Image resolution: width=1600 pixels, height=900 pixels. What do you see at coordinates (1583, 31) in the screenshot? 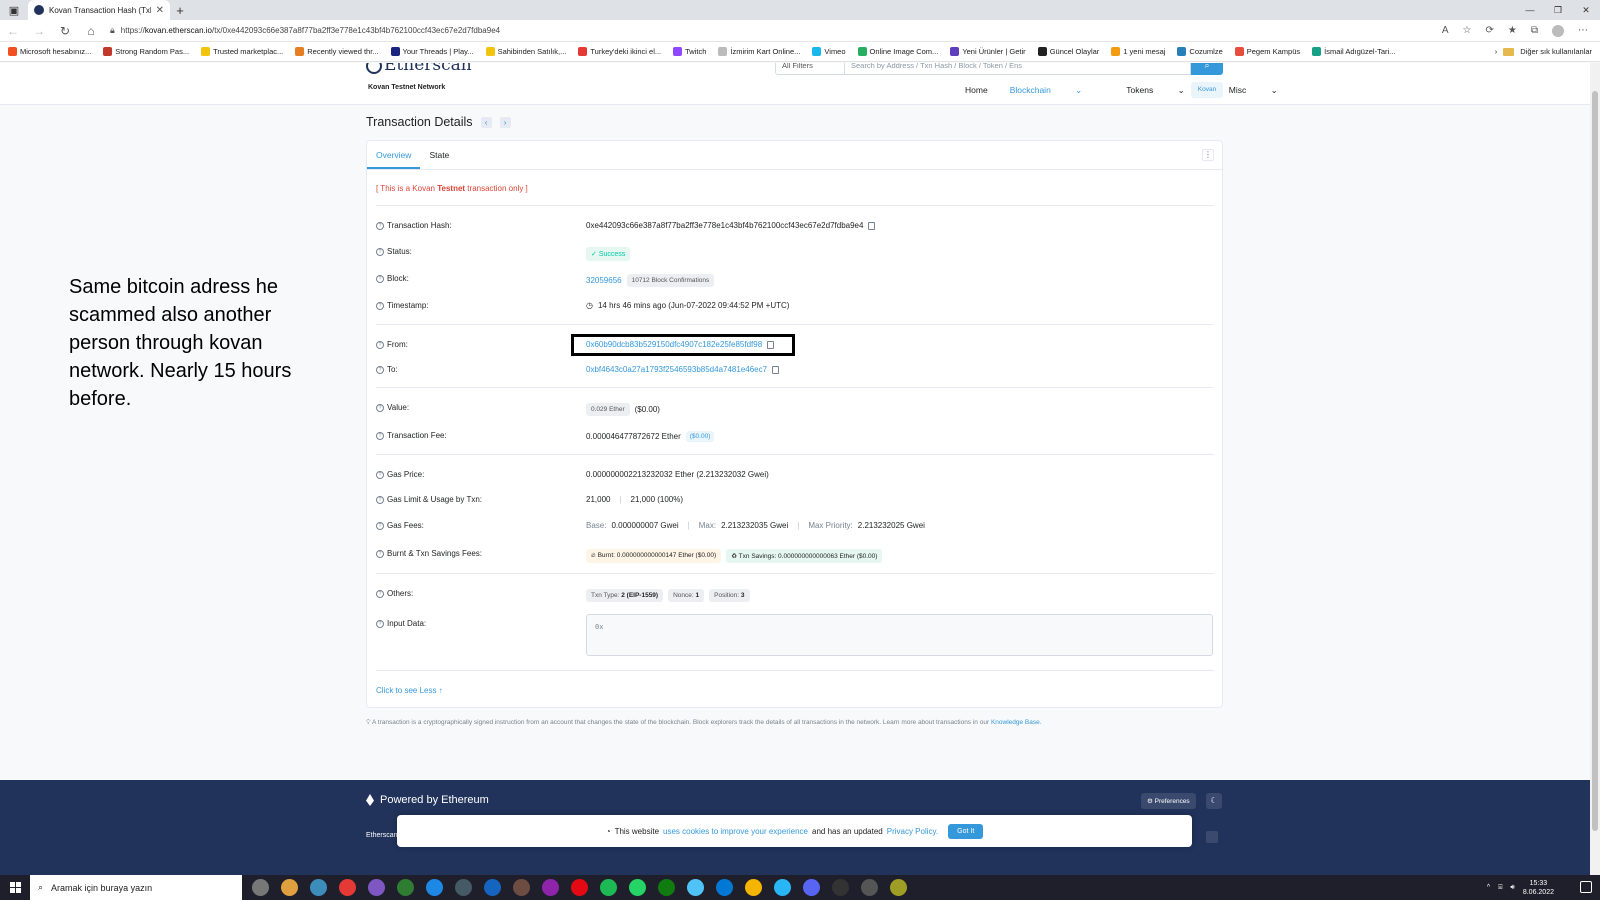
I see `more-menu-icon: ⋯` at bounding box center [1583, 31].